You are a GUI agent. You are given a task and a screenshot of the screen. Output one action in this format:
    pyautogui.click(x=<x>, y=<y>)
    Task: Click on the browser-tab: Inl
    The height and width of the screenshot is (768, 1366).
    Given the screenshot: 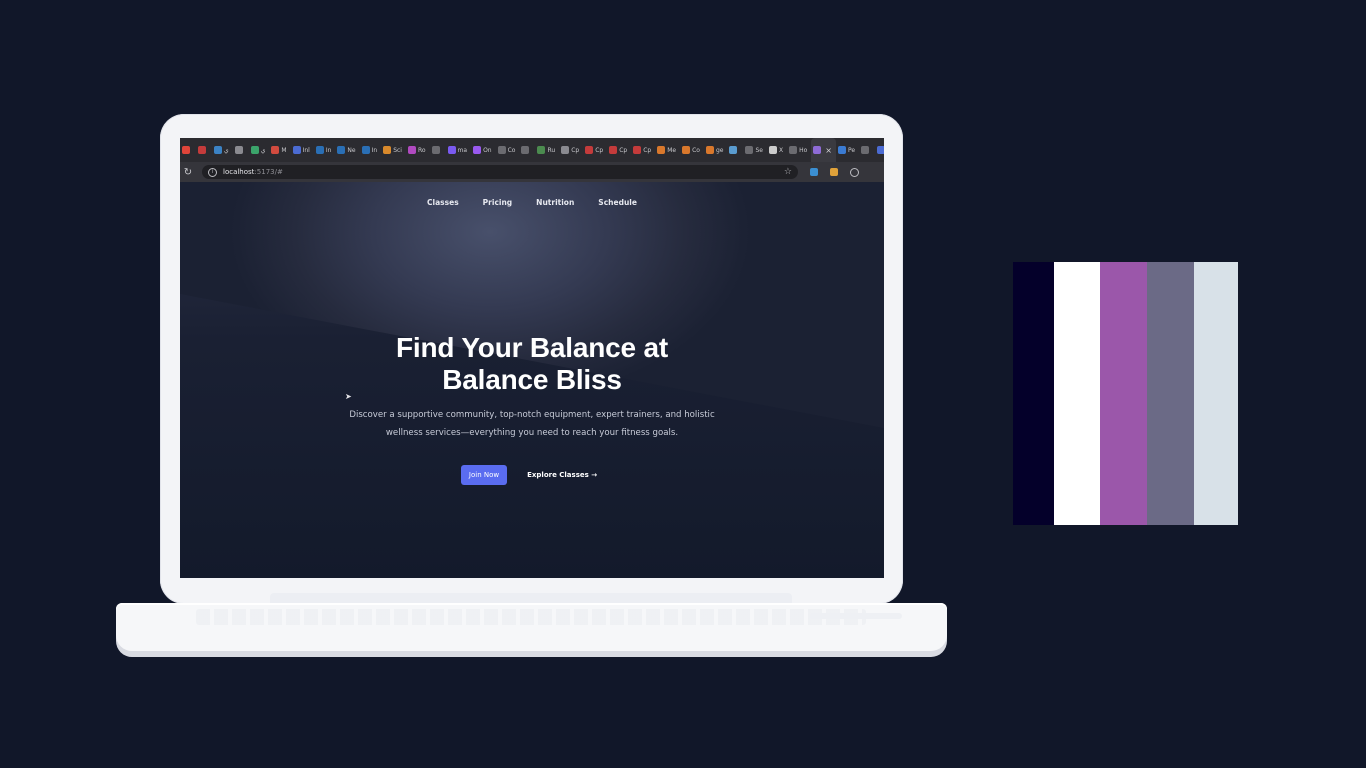 What is the action you would take?
    pyautogui.click(x=302, y=150)
    